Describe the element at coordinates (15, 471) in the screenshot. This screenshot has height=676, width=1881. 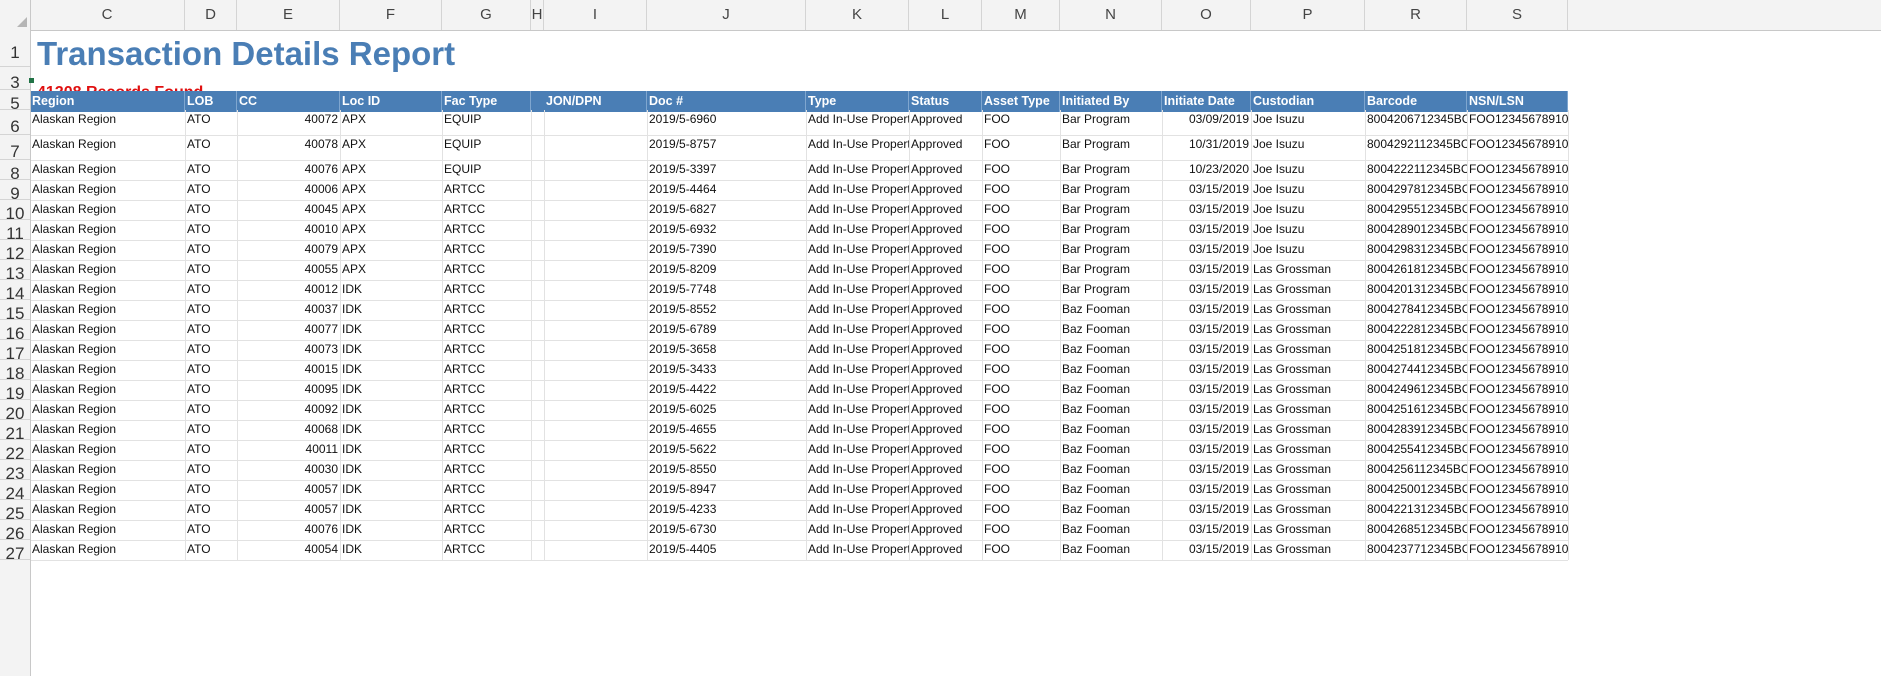
I see `row-header-23: 23` at that location.